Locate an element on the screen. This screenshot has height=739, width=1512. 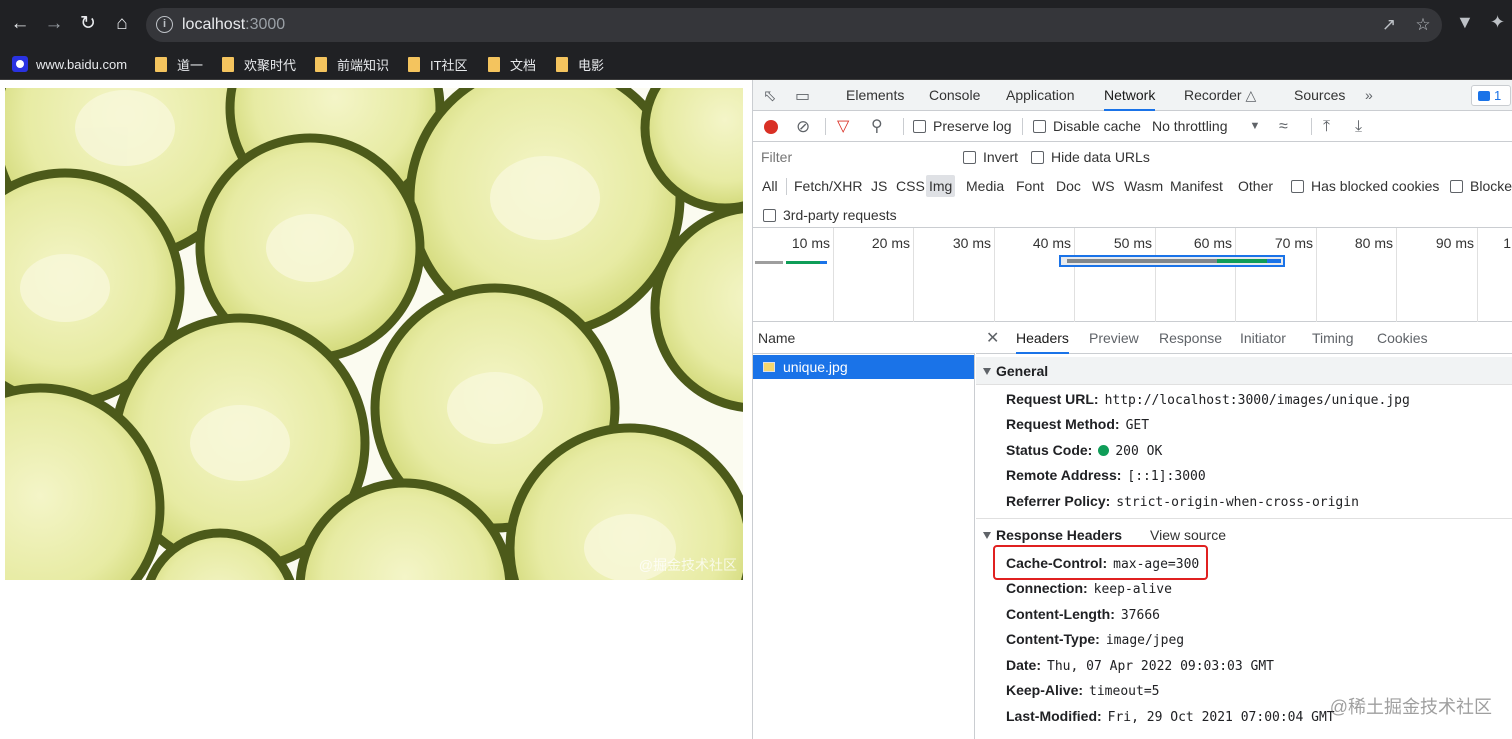
type-js: JS is located at coordinates (879, 186).